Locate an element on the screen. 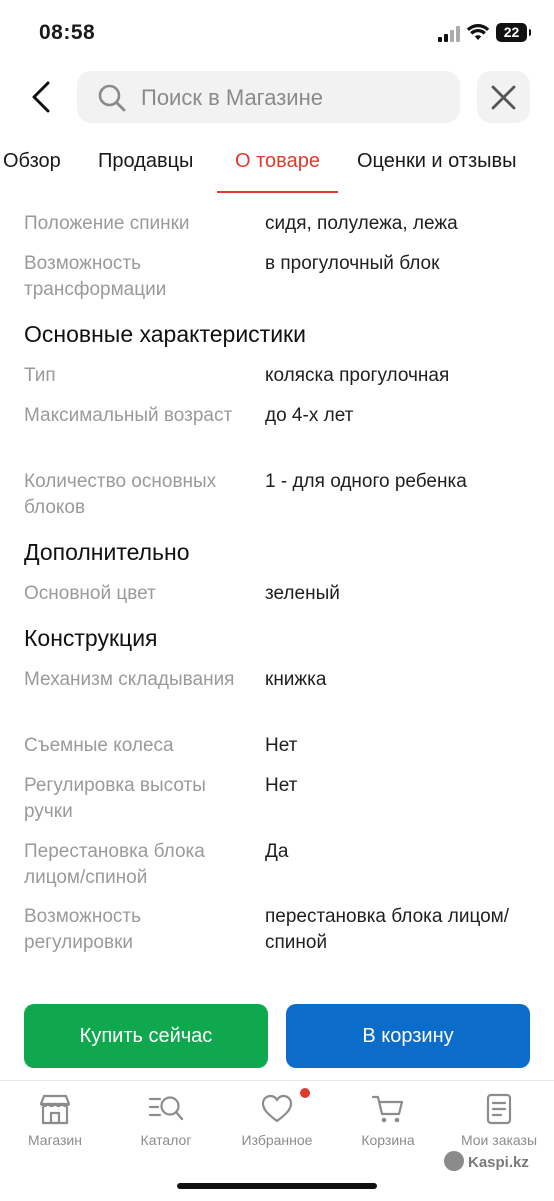 This screenshot has width=554, height=1201. brand-watermark: Kaspi.kz is located at coordinates (486, 1162).